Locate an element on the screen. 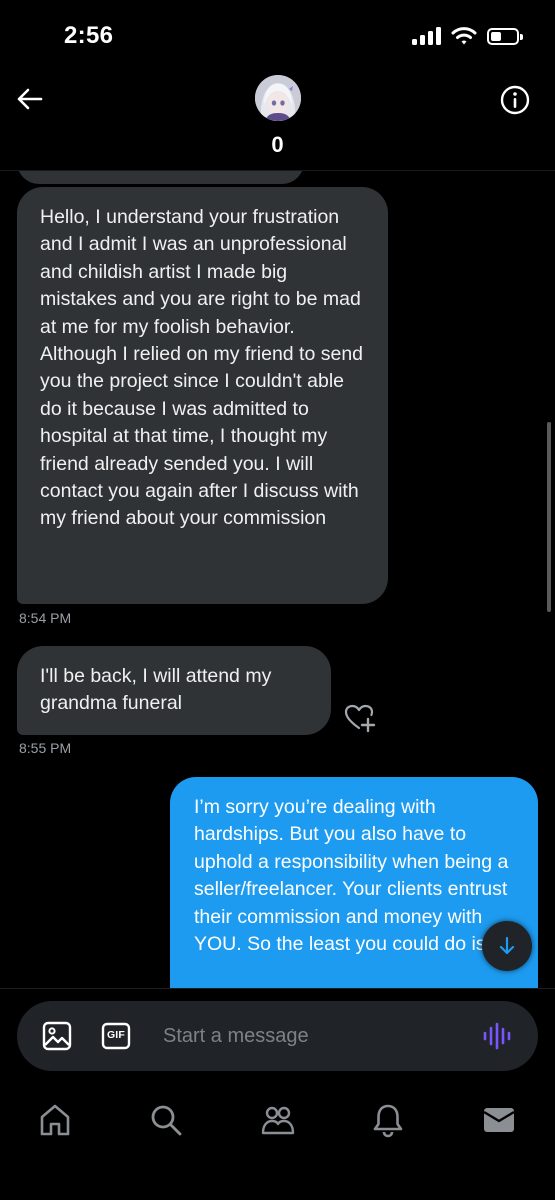 Image resolution: width=555 pixels, height=1200 pixels. conversation-header: 0 is located at coordinates (277, 120).